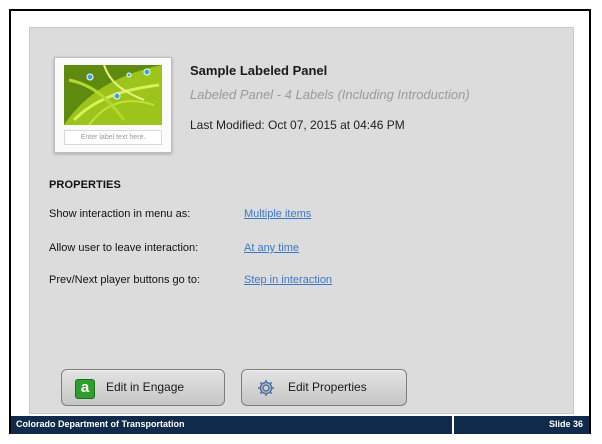 This screenshot has width=602, height=444. What do you see at coordinates (113, 95) in the screenshot?
I see `green-leaves-image` at bounding box center [113, 95].